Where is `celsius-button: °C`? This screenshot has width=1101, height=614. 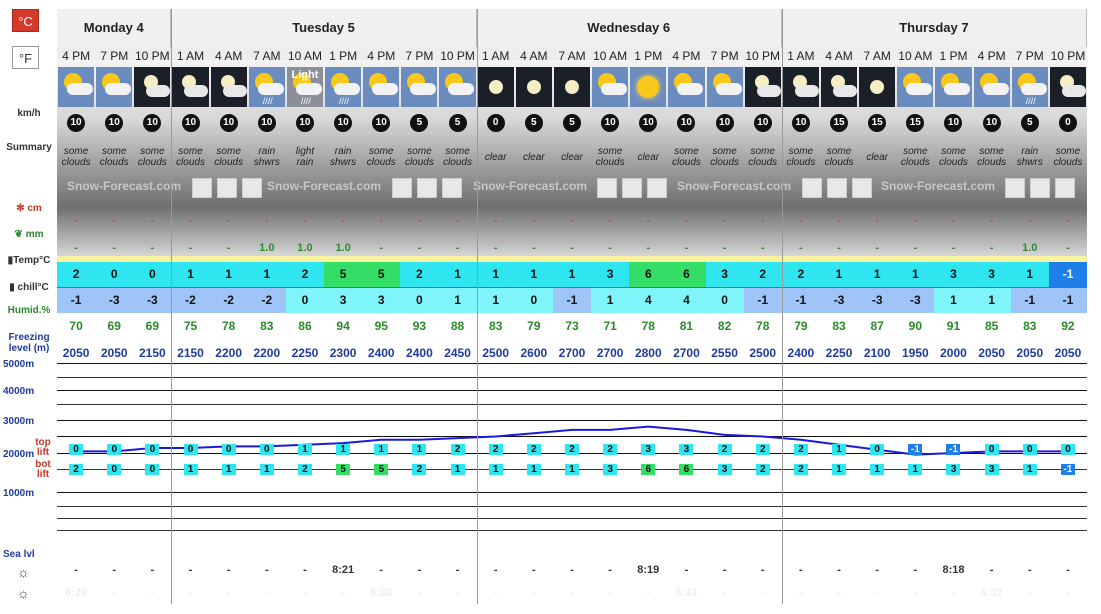 celsius-button: °C is located at coordinates (25, 20).